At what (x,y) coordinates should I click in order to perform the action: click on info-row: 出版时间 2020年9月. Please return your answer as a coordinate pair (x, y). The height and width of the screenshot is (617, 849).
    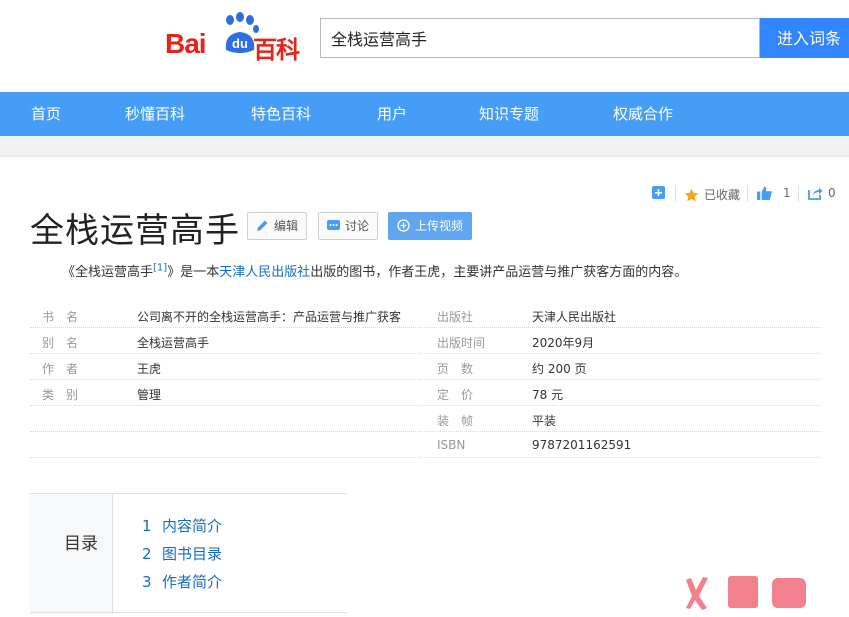
    Looking at the image, I should click on (623, 341).